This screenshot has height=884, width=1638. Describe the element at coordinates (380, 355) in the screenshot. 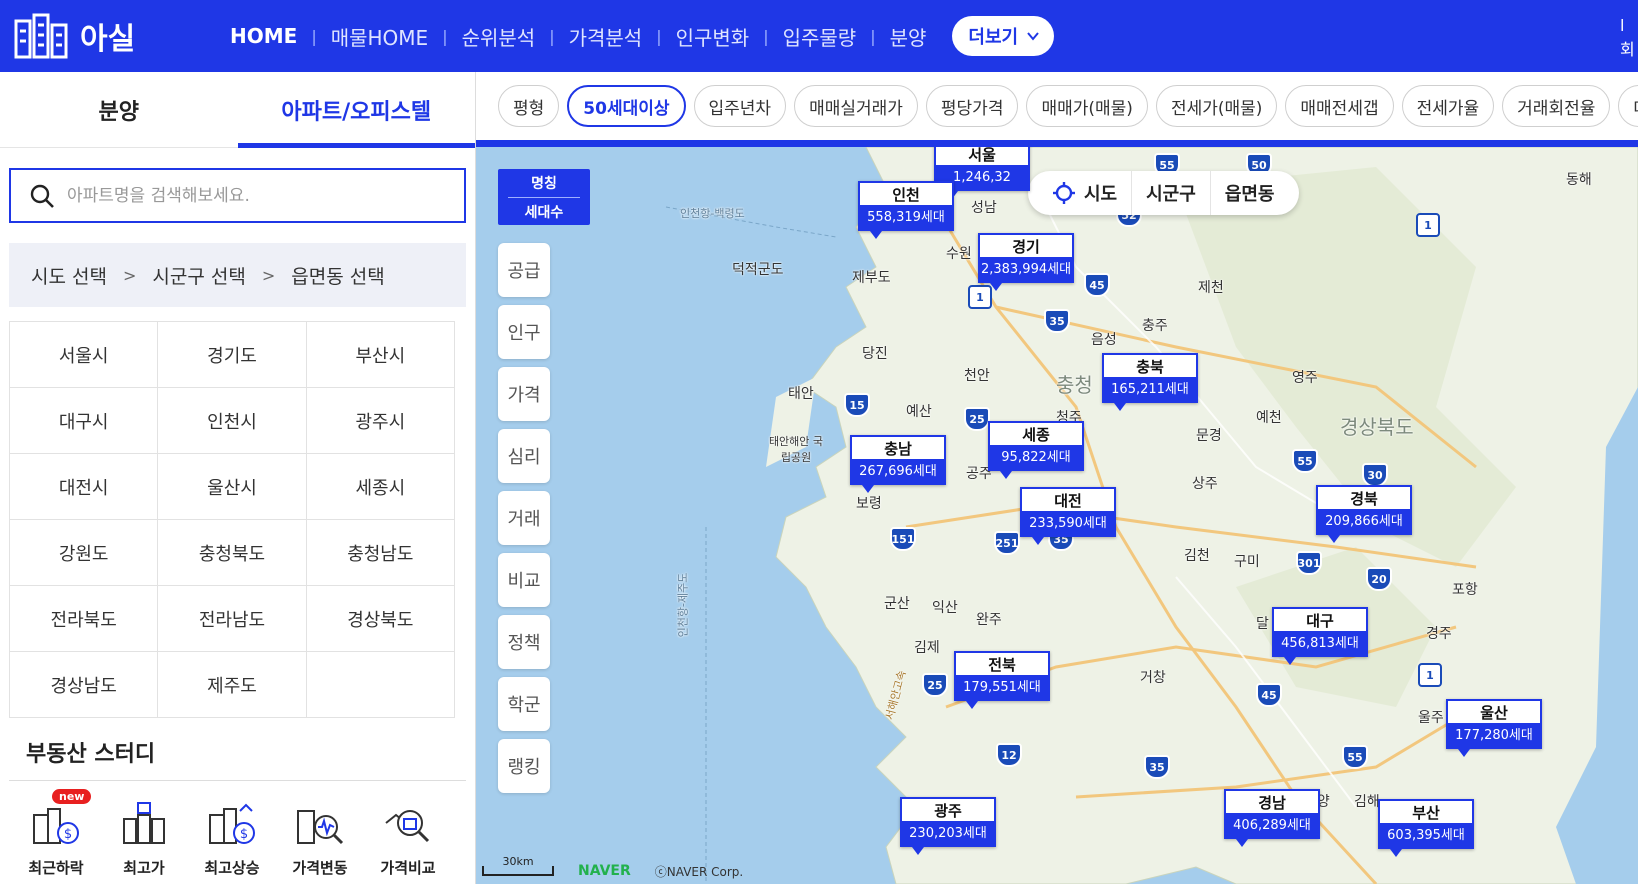

I see `region-item: 부산시` at that location.